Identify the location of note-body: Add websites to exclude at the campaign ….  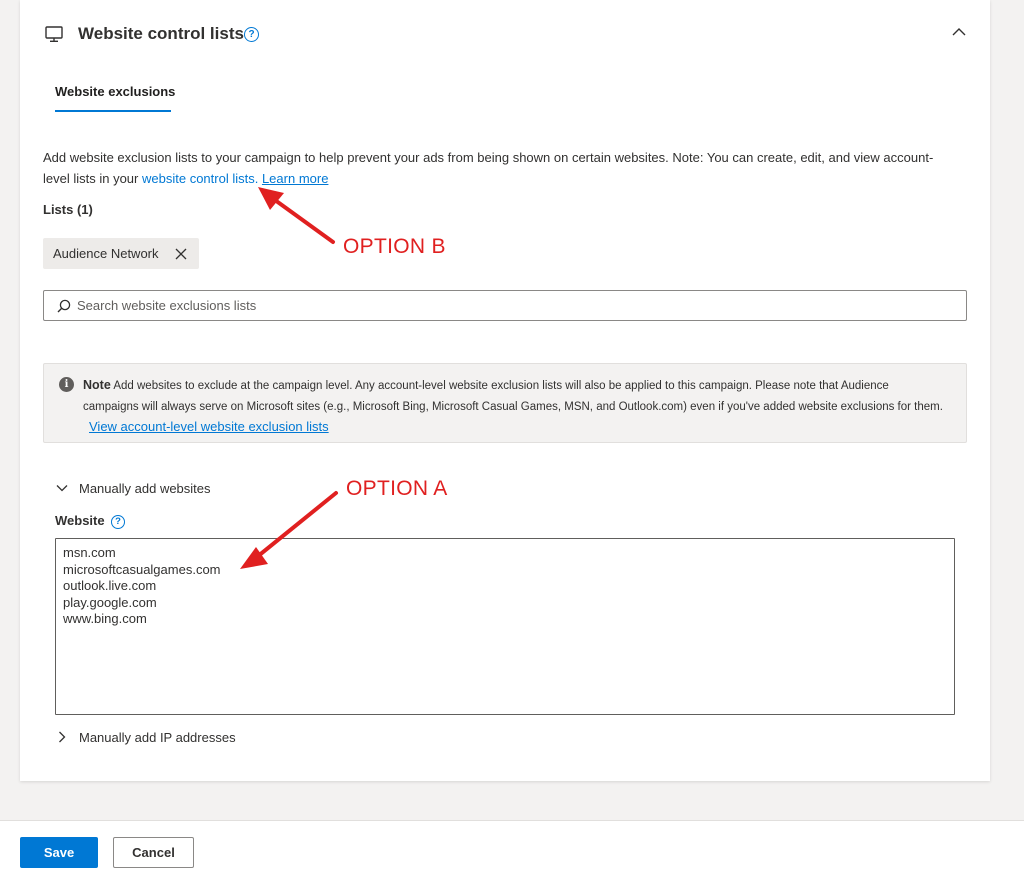
(513, 396).